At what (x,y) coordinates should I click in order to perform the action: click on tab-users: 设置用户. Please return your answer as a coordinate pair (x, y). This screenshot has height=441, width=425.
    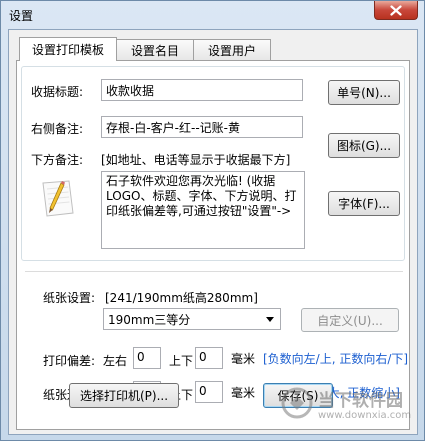
    Looking at the image, I should click on (232, 50).